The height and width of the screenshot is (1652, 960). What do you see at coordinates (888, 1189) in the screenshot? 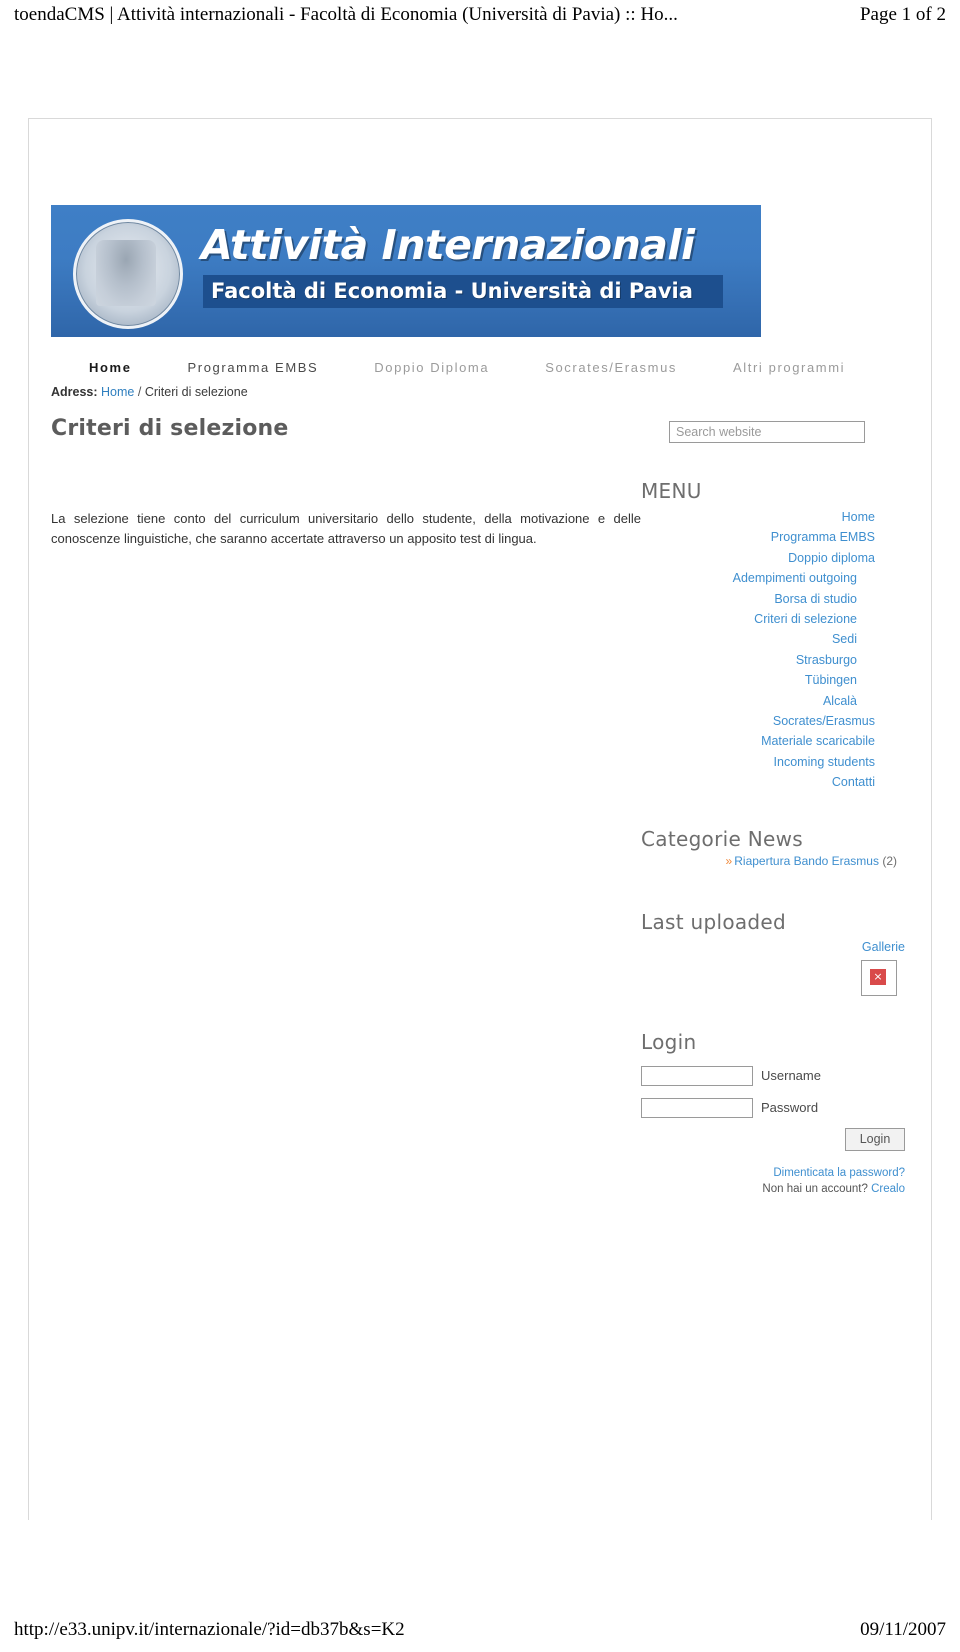
I see `create-account-link: Crealo` at bounding box center [888, 1189].